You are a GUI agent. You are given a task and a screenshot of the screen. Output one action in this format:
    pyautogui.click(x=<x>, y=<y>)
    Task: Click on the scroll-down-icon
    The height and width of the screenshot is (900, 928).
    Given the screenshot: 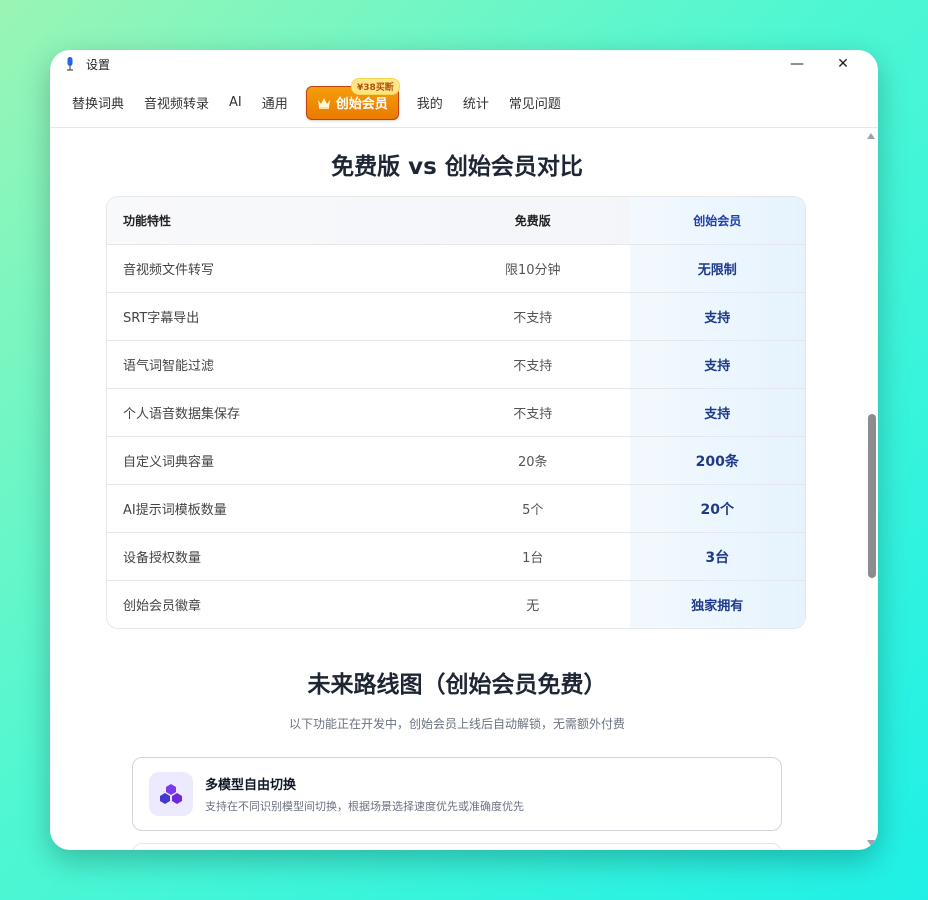 What is the action you would take?
    pyautogui.click(x=871, y=843)
    